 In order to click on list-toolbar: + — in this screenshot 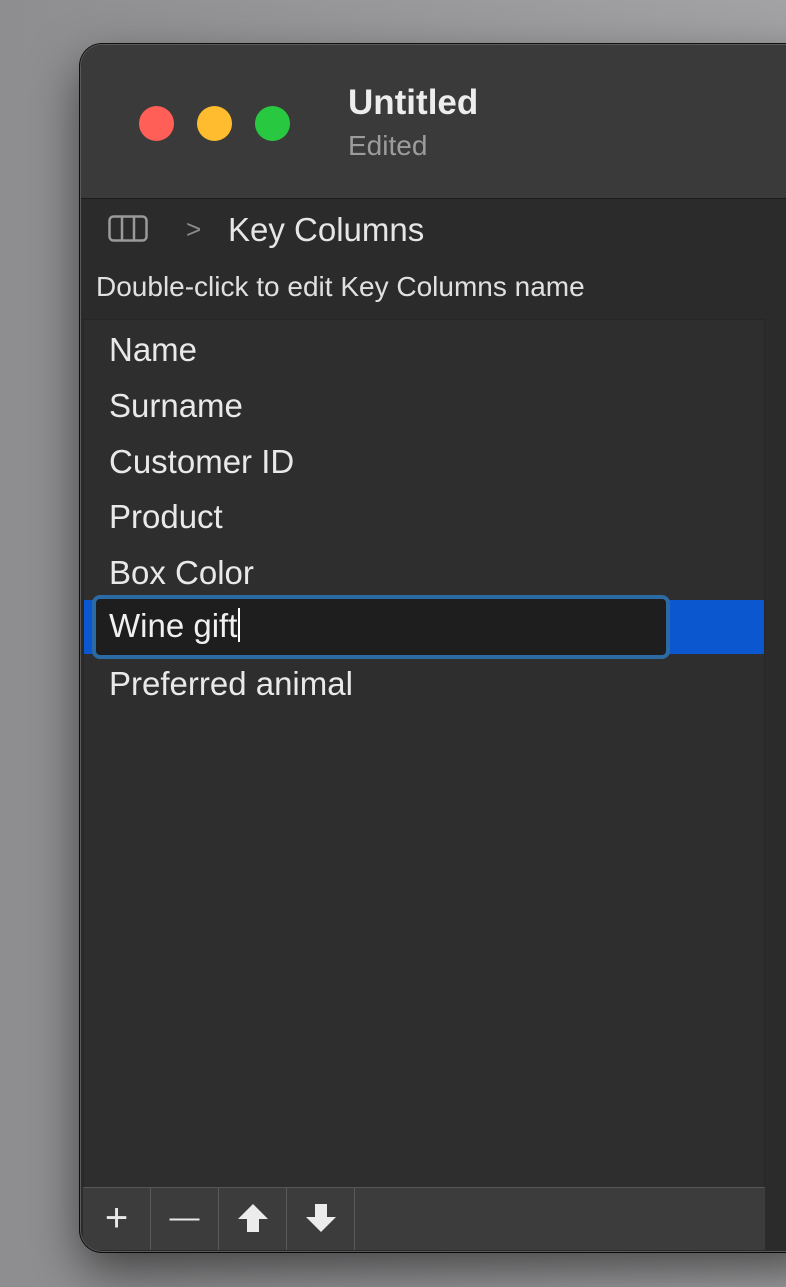, I will do `click(424, 1218)`.